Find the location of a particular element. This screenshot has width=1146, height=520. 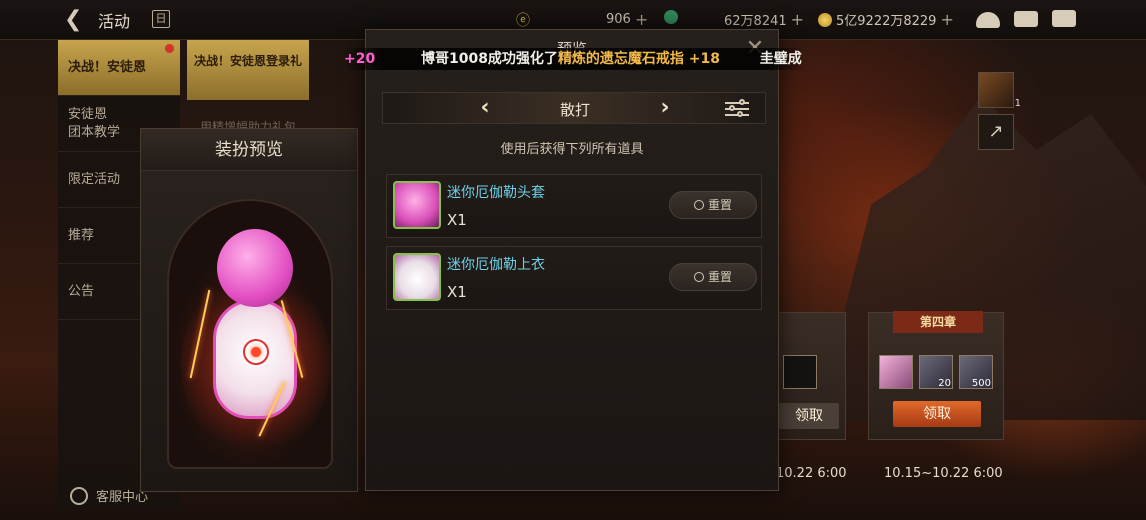

back-arrow-icon: ❮ is located at coordinates (77, 20).